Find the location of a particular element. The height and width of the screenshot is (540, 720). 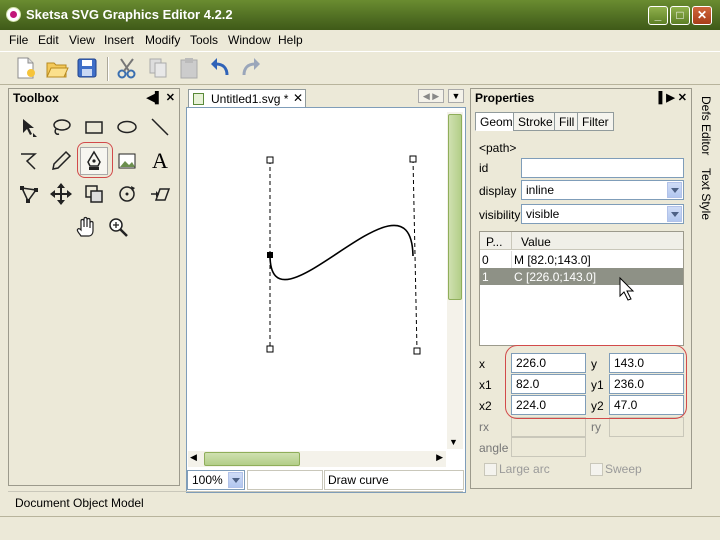

defs-editor-tab: Defs Editor is located at coordinates (706, 125).